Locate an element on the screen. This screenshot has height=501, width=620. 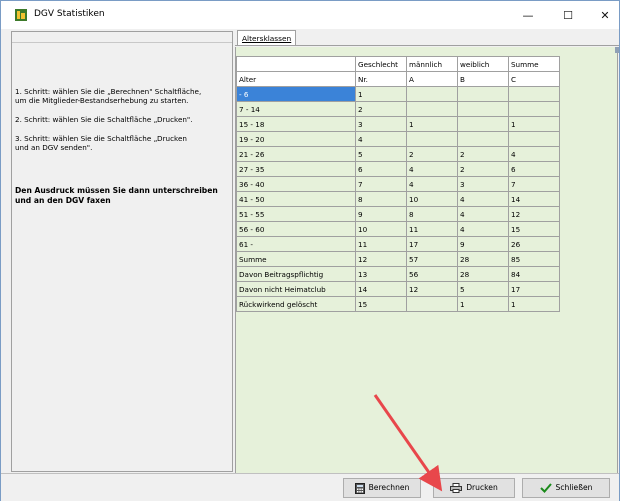
table-row: 15 - 18 3 1 1 is located at coordinates (398, 124).